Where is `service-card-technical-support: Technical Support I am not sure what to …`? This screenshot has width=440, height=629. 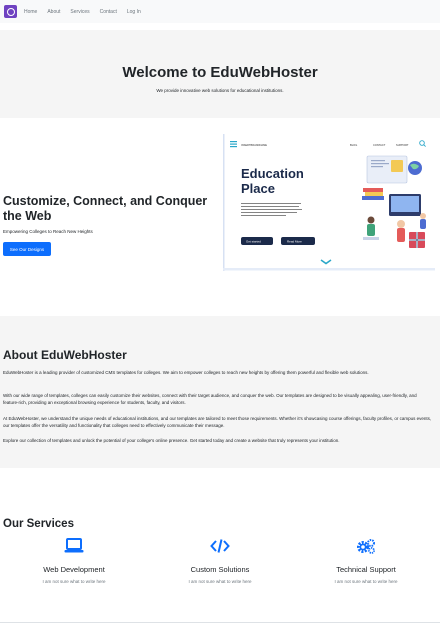
service-card-technical-support: Technical Support I am not sure what to … is located at coordinates (366, 561).